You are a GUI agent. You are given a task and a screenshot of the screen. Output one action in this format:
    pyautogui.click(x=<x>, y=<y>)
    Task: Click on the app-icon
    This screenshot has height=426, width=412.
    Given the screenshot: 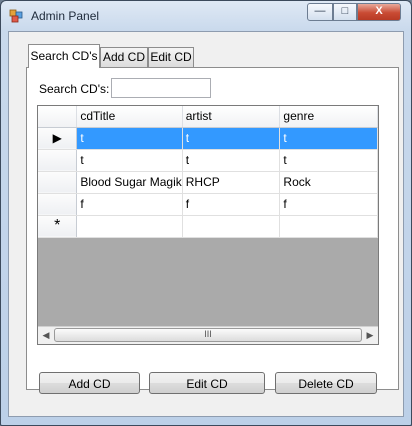 What is the action you would take?
    pyautogui.click(x=16, y=16)
    